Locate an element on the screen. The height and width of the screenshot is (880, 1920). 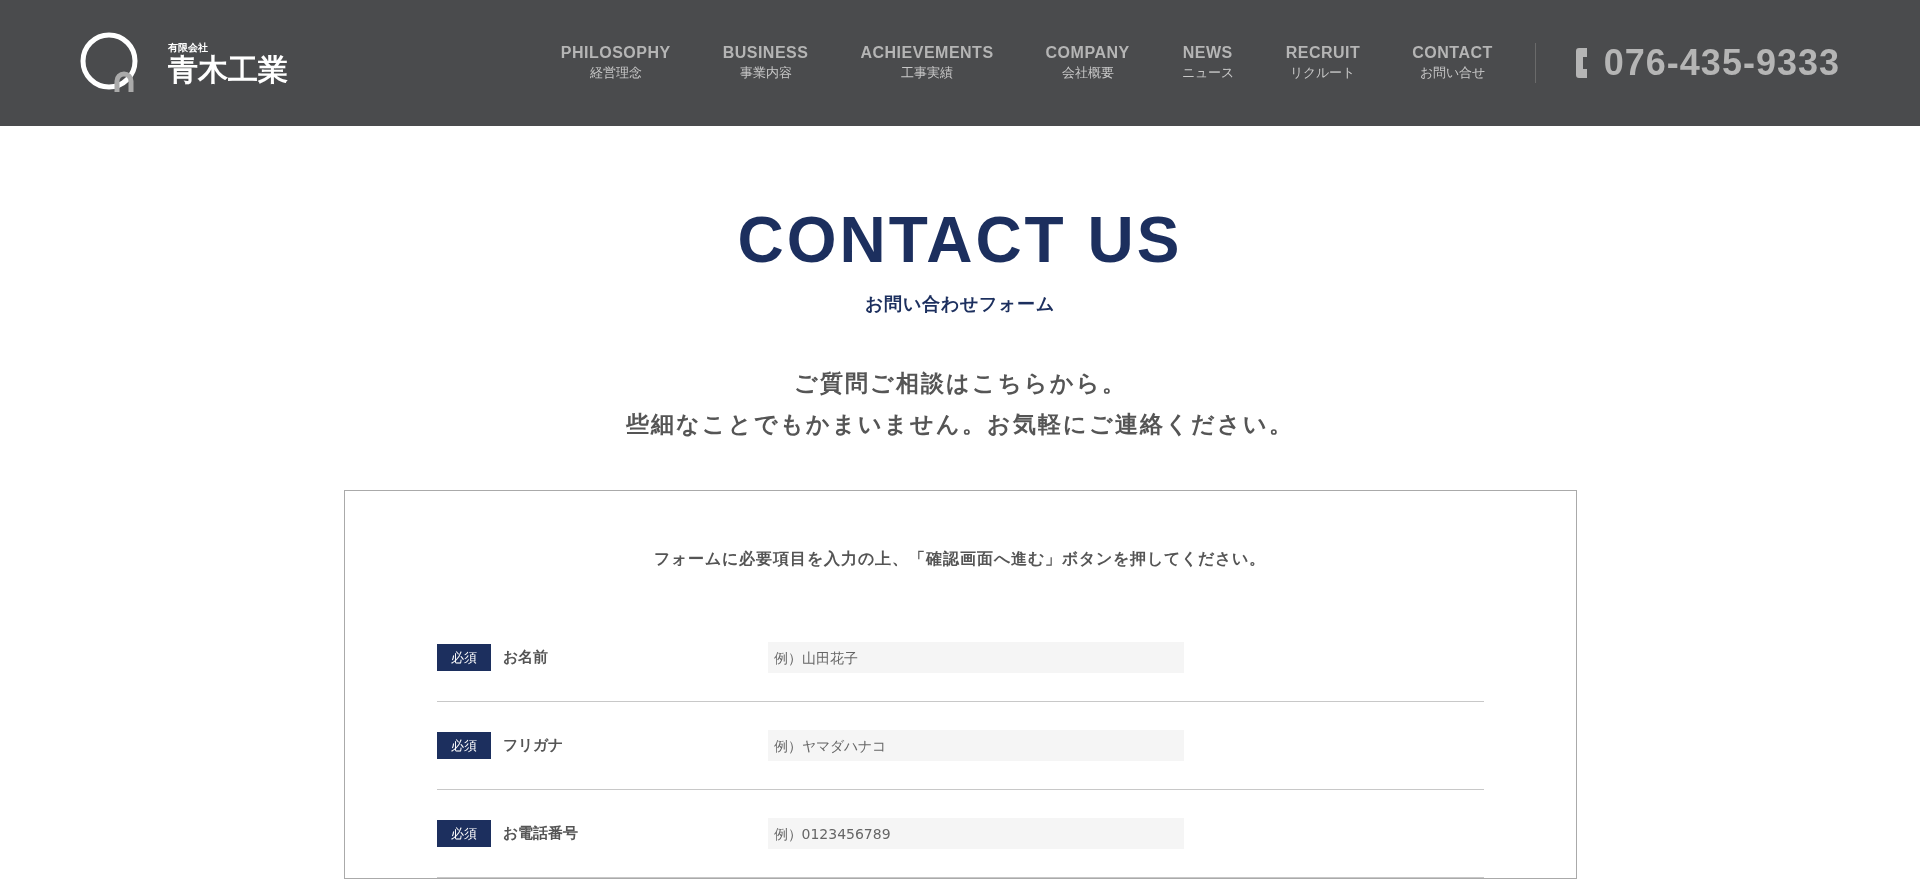
logo-name: 青木工業 is located at coordinates (228, 70).